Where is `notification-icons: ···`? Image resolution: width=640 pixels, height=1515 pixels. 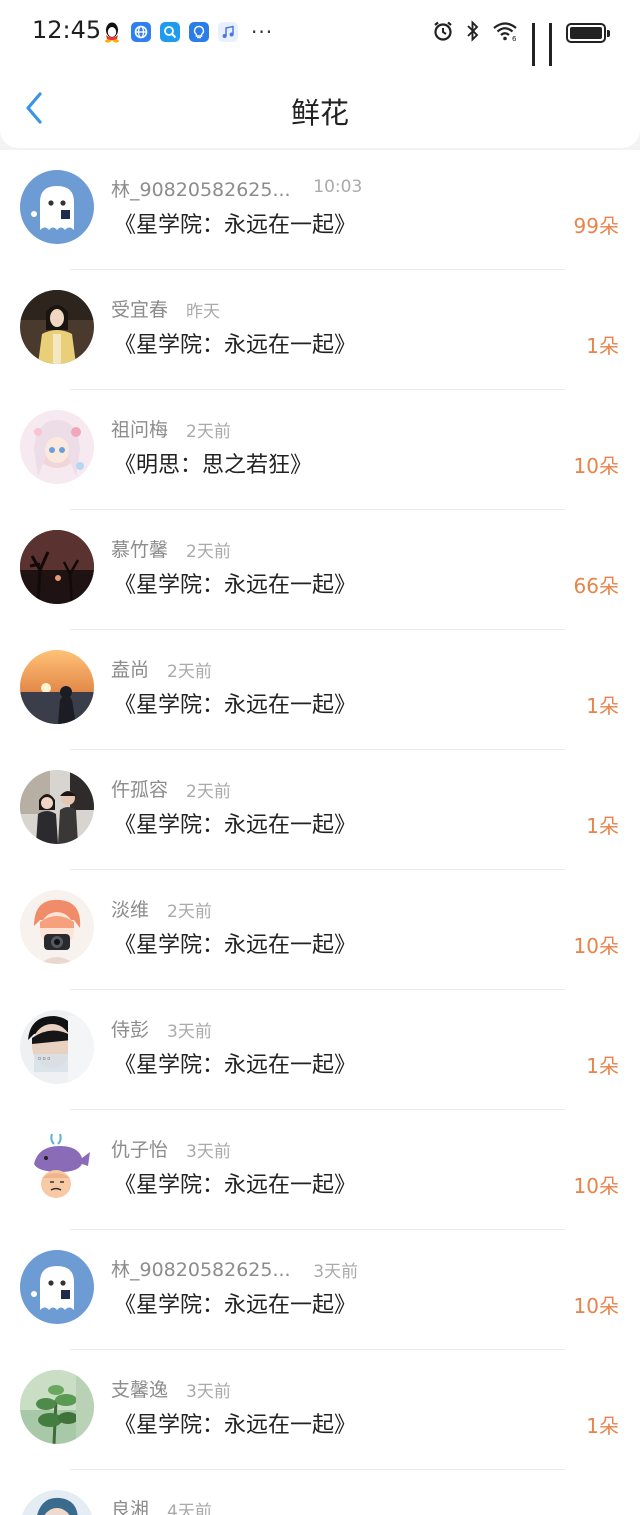 notification-icons: ··· is located at coordinates (187, 32).